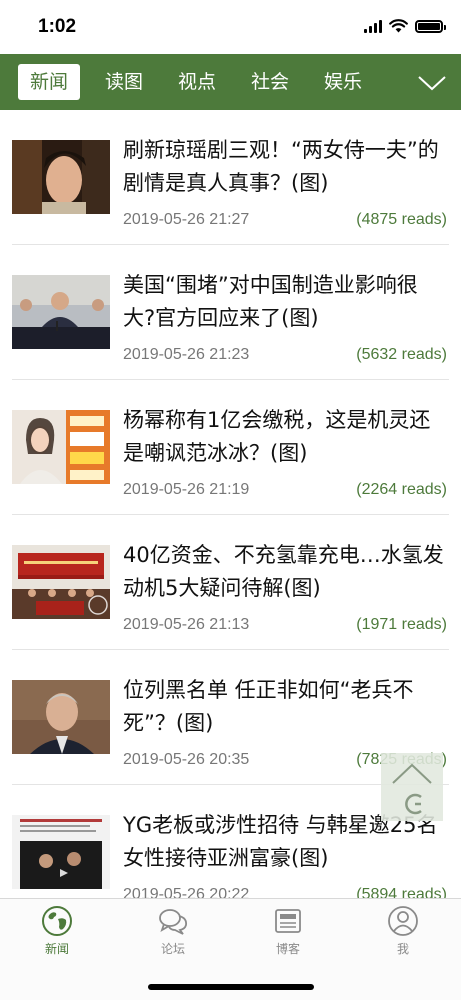 The height and width of the screenshot is (1000, 461). Describe the element at coordinates (186, 892) in the screenshot. I see `news-date: 2019-05-26 20:22` at that location.